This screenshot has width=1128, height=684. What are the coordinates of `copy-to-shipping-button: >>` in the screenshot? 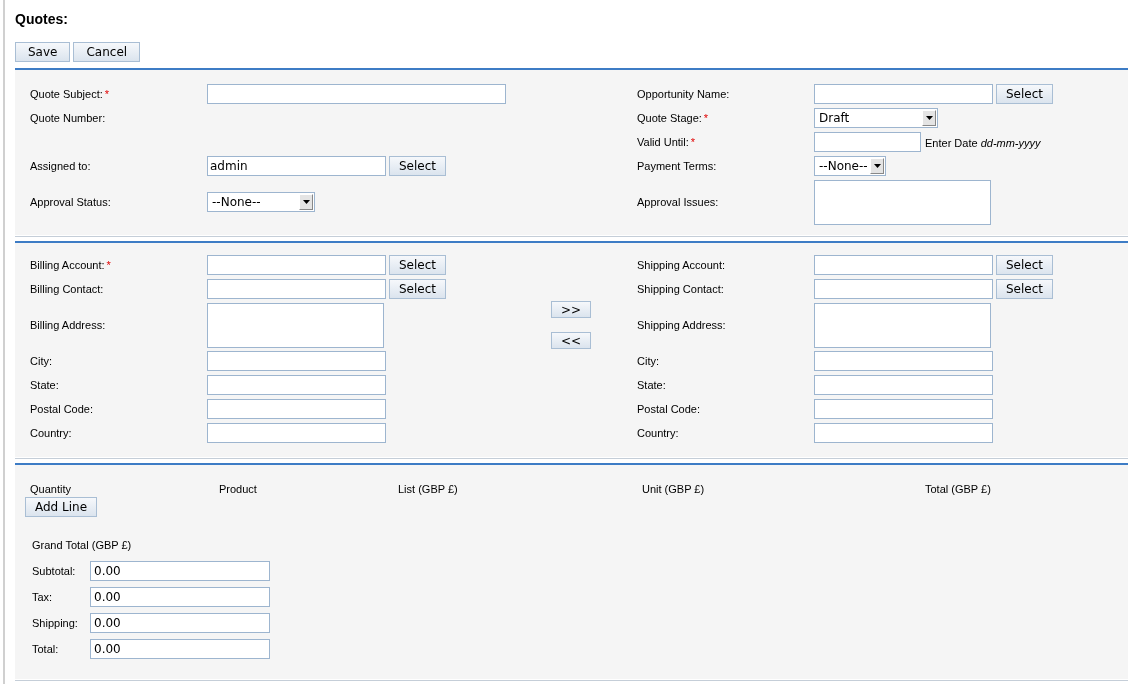 It's located at (571, 309).